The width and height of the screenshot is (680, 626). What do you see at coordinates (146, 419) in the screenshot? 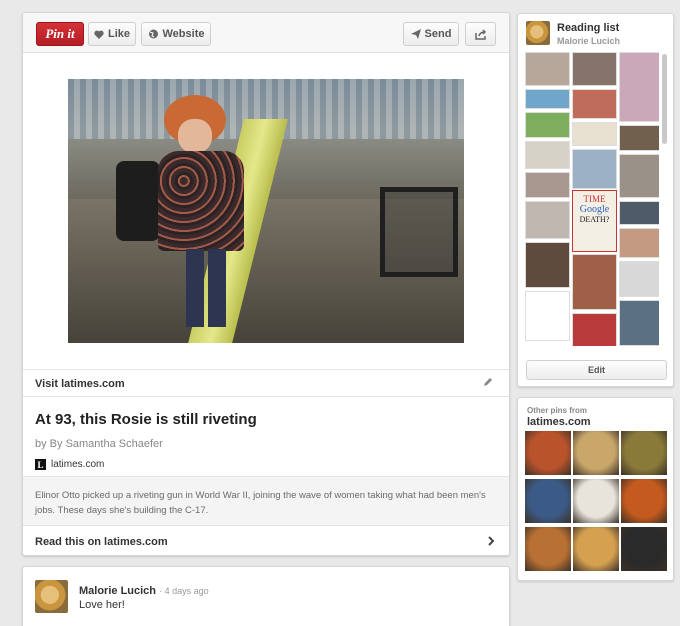
I see `pin-title: At 93, this Rosie is still riveting` at bounding box center [146, 419].